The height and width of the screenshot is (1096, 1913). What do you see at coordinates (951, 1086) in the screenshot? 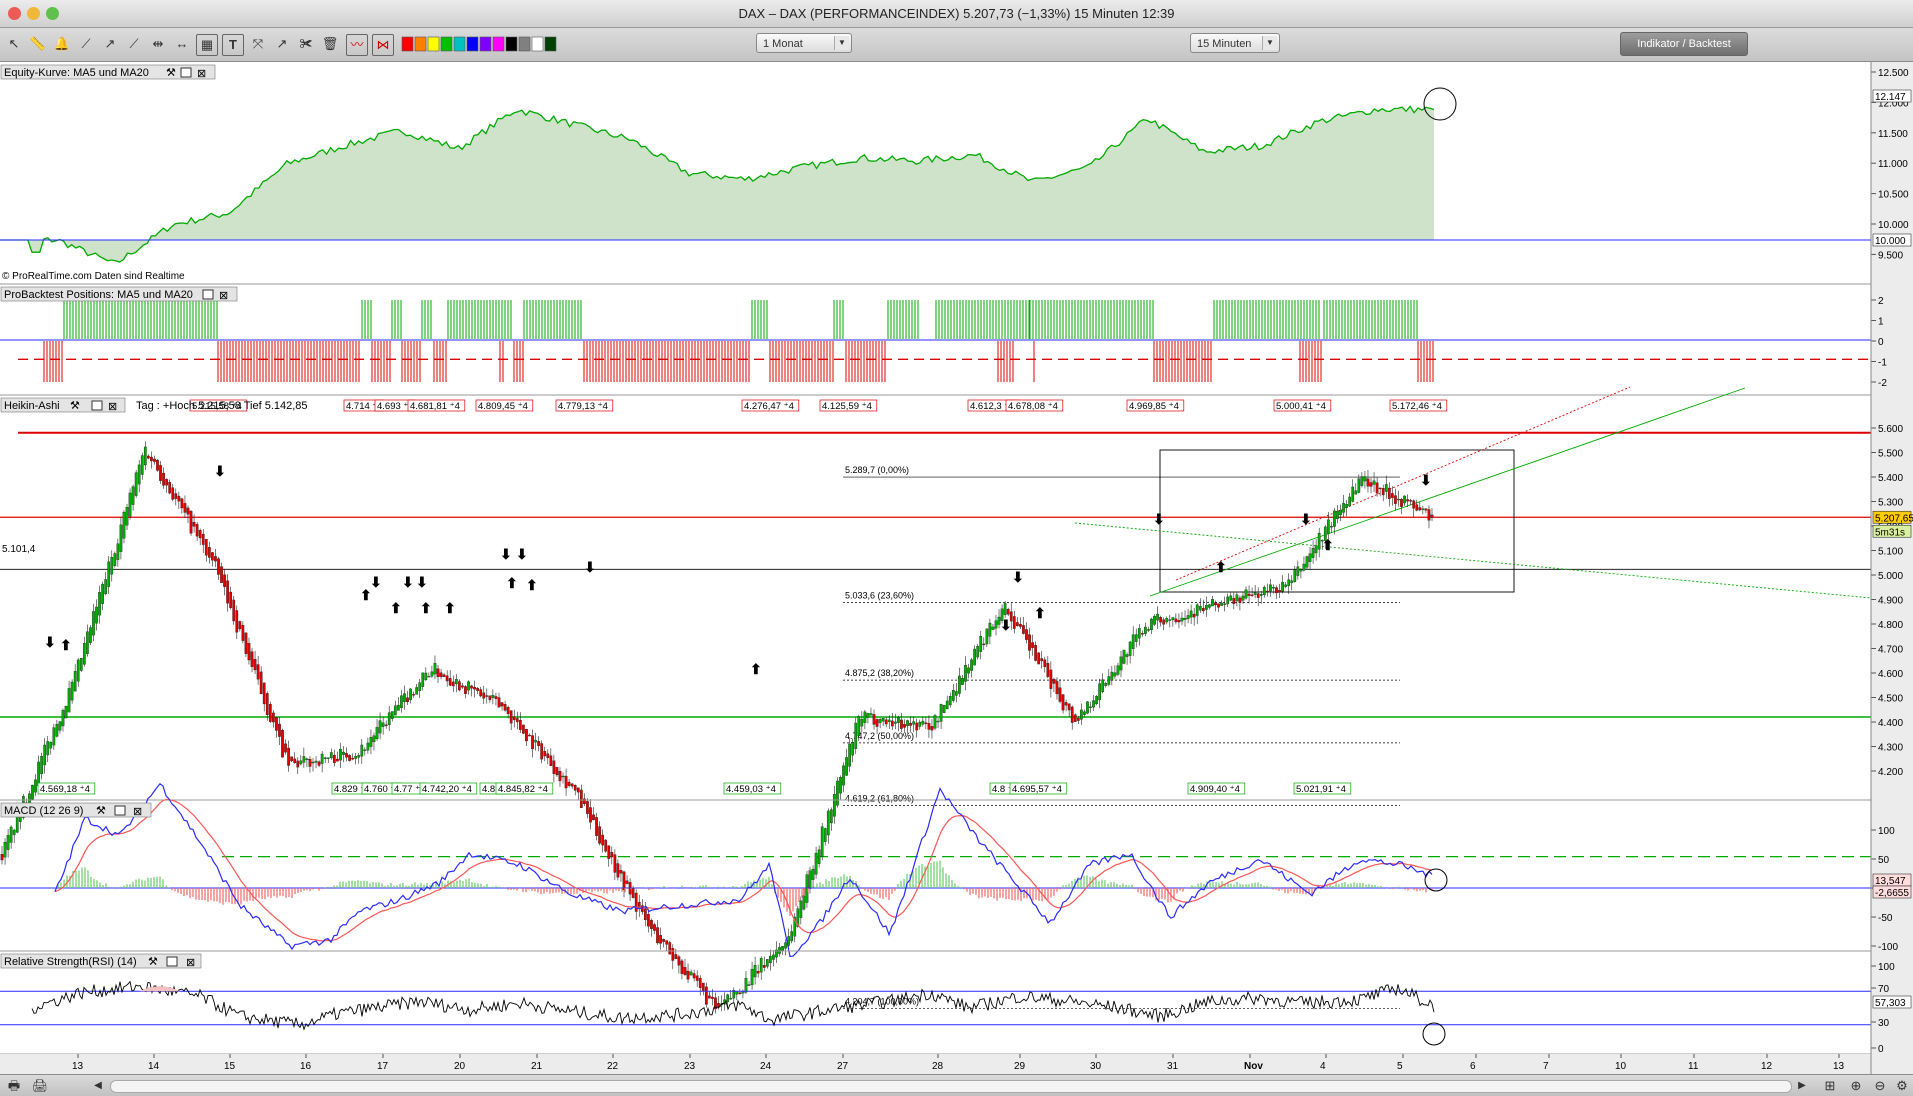
I see `horizontal-scrollbar` at bounding box center [951, 1086].